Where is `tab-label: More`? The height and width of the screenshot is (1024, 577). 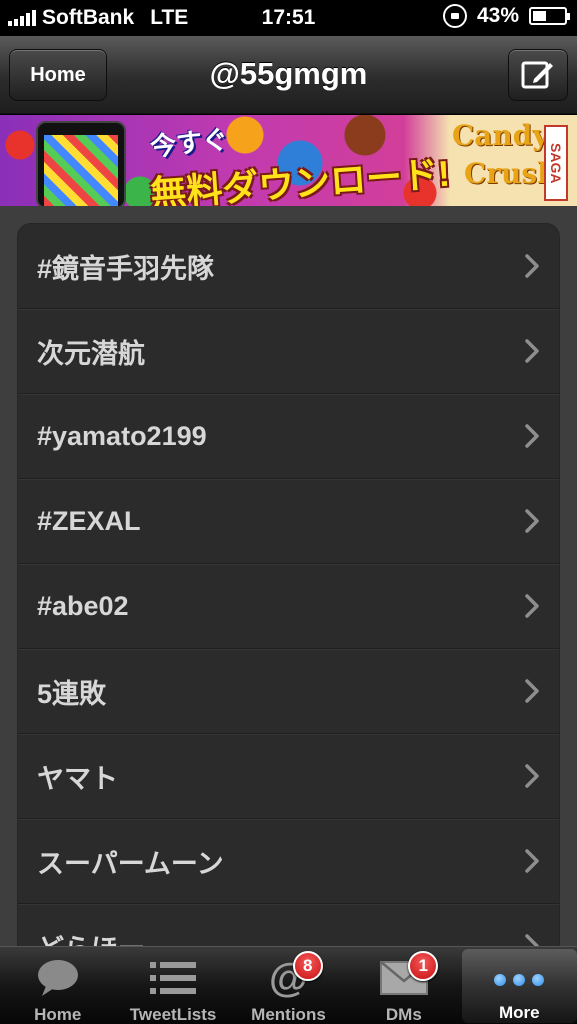 tab-label: More is located at coordinates (519, 1012).